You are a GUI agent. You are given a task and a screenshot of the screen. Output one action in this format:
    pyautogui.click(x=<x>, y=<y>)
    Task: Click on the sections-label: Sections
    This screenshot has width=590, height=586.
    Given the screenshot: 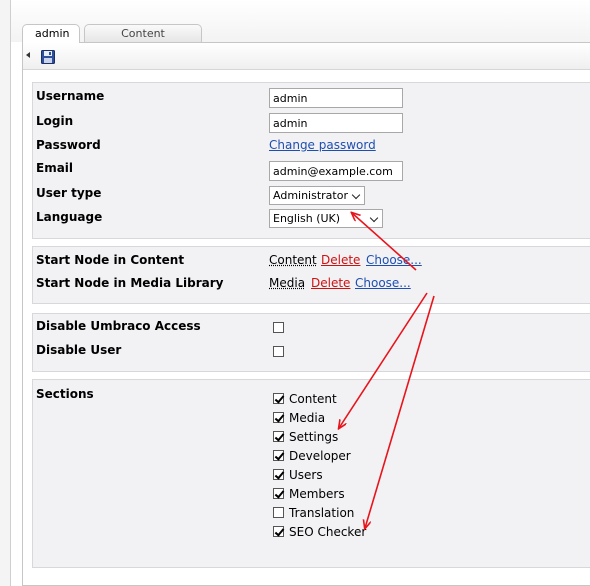 What is the action you would take?
    pyautogui.click(x=65, y=394)
    